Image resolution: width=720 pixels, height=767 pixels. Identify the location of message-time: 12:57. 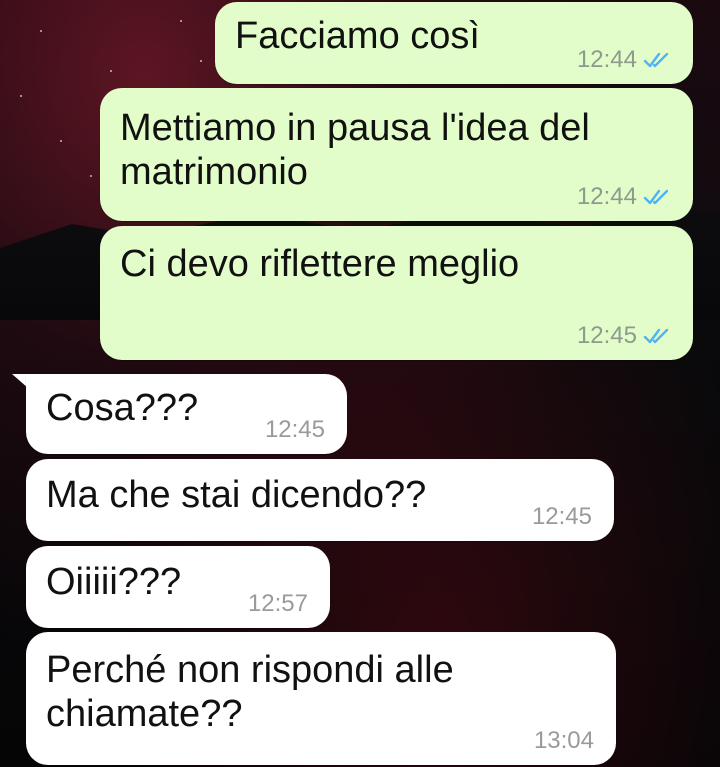
(277, 603).